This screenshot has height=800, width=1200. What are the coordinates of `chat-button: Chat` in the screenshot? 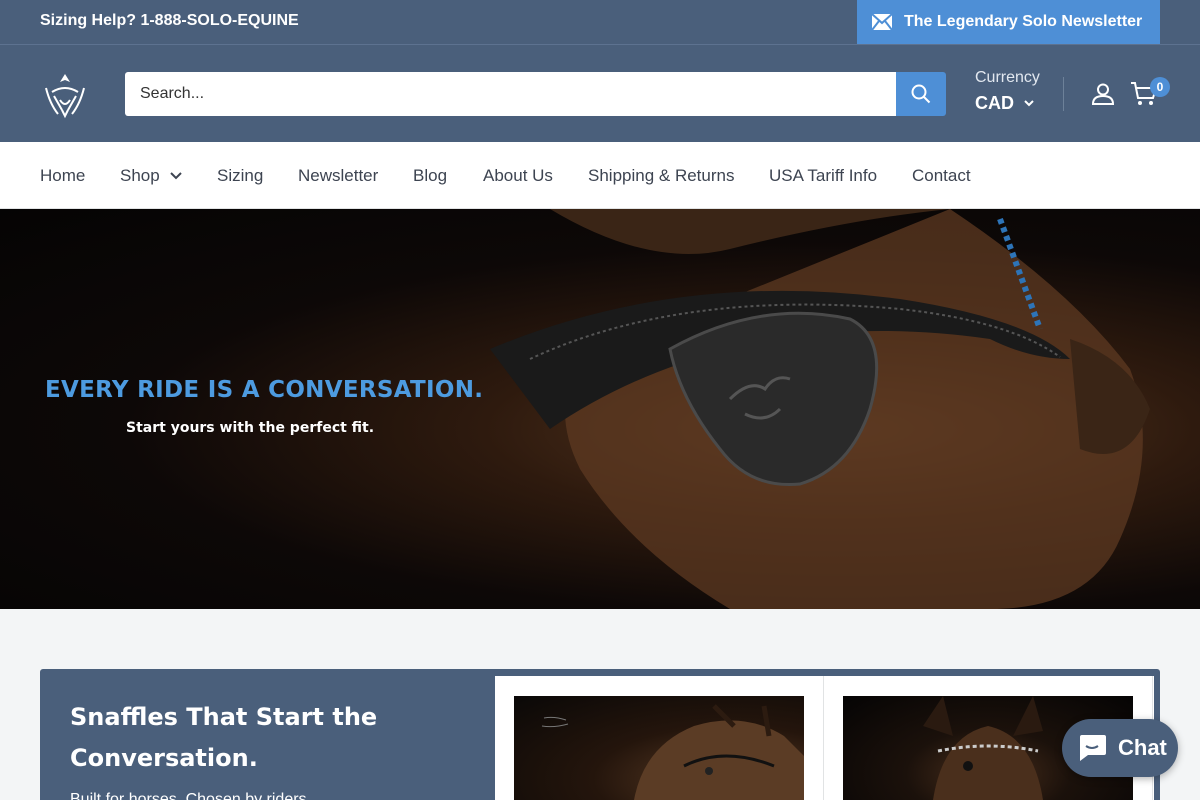 It's located at (1120, 748).